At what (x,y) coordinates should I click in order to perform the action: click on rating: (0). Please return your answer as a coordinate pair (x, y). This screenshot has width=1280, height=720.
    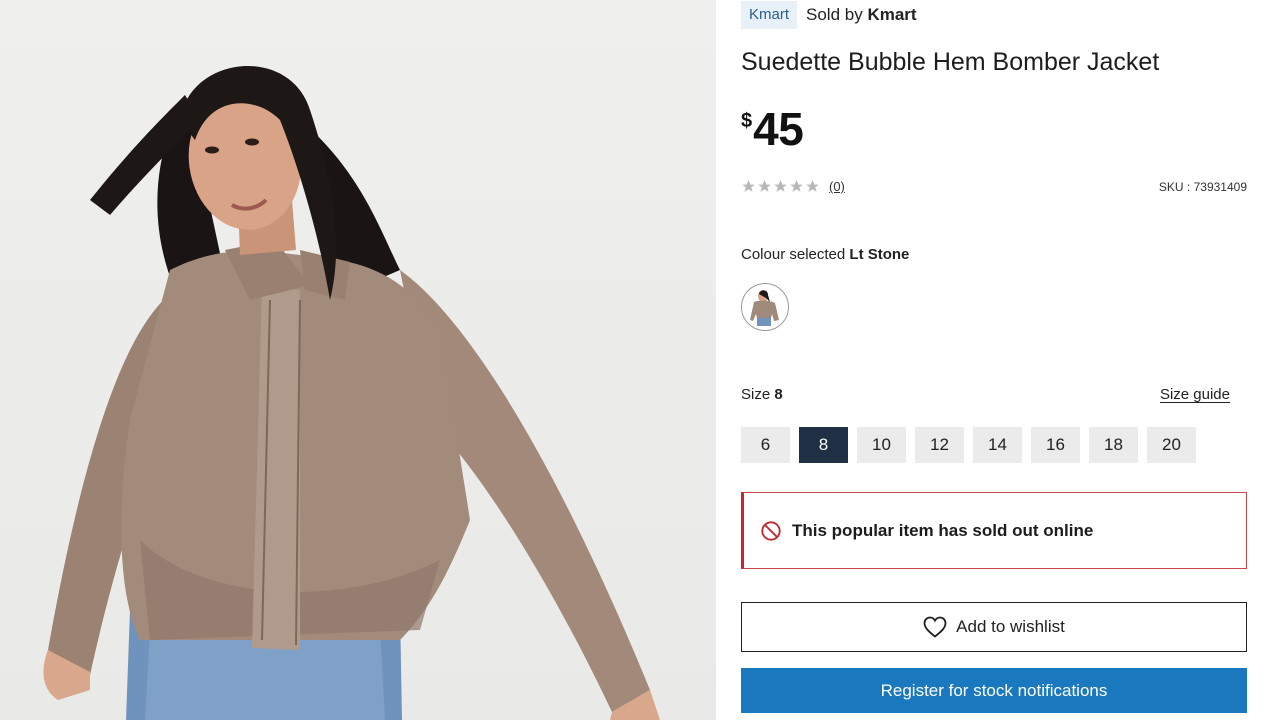
    Looking at the image, I should click on (793, 186).